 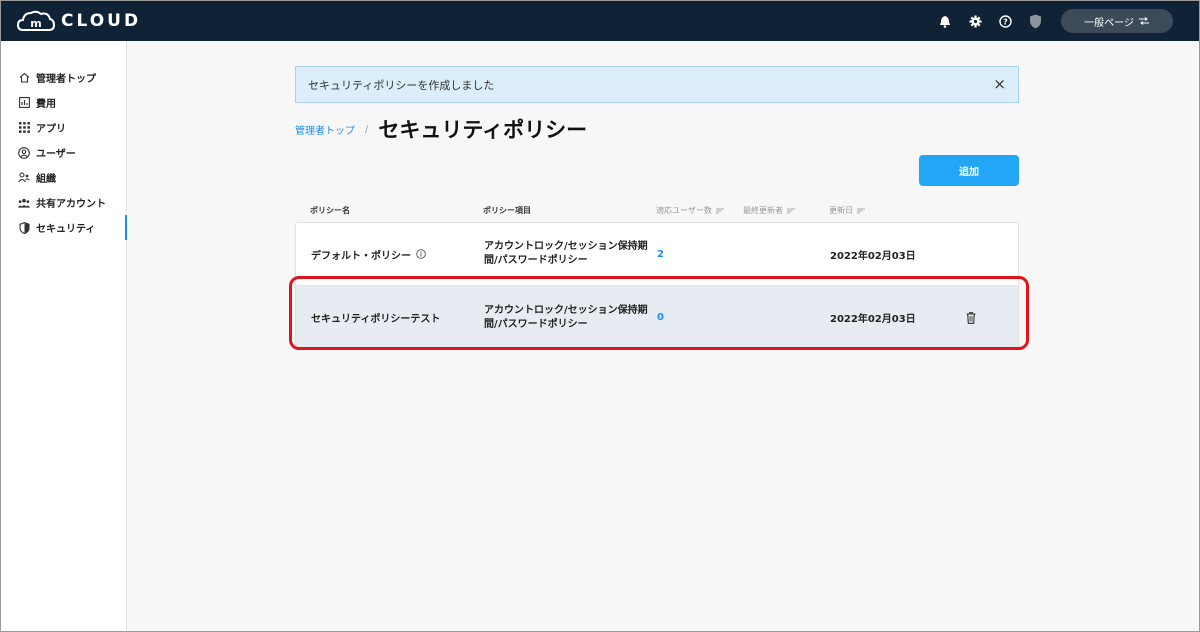 What do you see at coordinates (507, 210) in the screenshot?
I see `column-header-items: ポリシー項目` at bounding box center [507, 210].